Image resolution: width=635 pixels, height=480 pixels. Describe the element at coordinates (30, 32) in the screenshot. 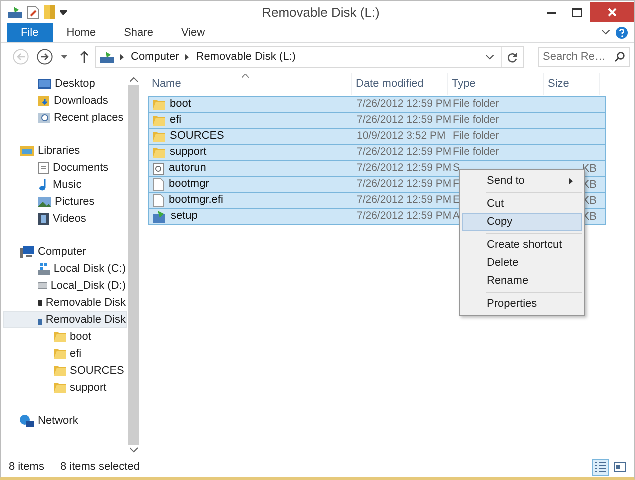

I see `file-tab: File` at that location.